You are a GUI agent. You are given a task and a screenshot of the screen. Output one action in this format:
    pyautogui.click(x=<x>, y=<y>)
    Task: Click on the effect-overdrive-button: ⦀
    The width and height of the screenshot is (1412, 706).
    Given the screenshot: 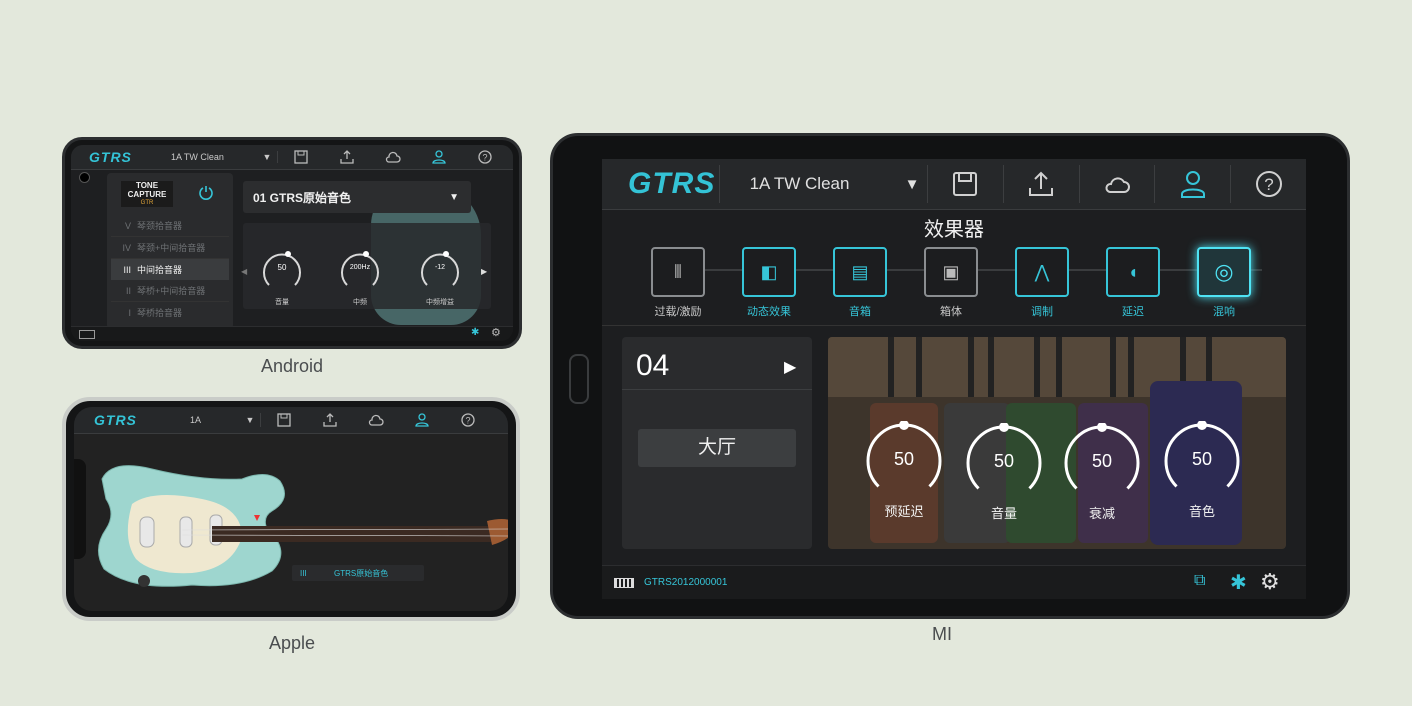 What is the action you would take?
    pyautogui.click(x=678, y=272)
    